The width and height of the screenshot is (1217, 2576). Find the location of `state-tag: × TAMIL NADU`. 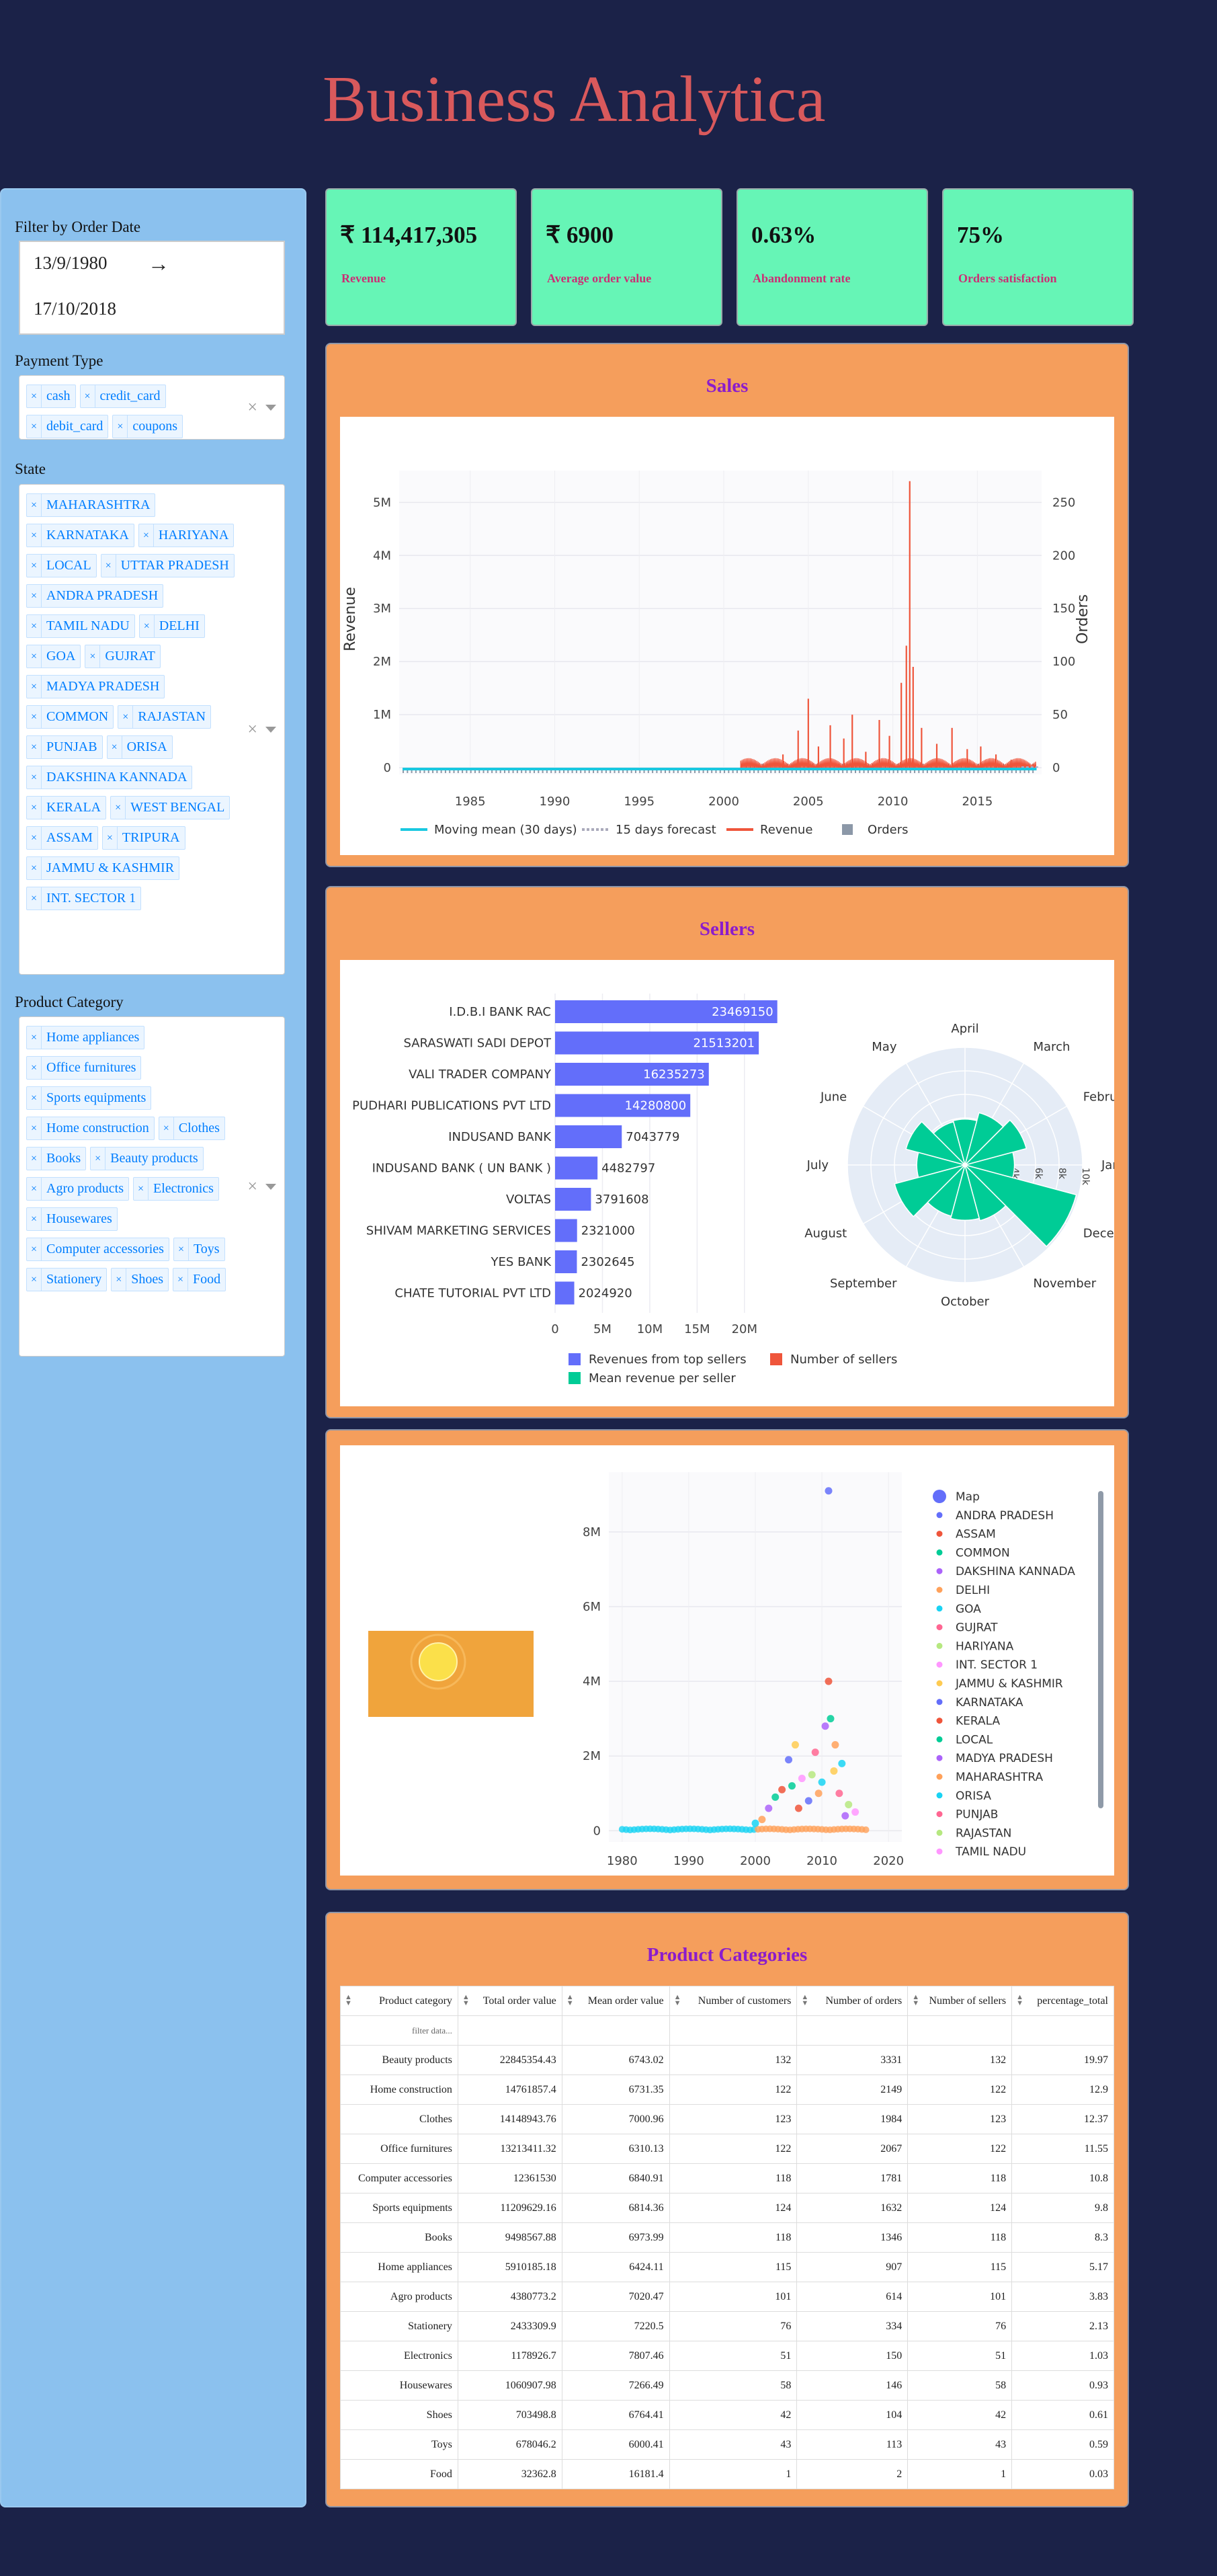

state-tag: × TAMIL NADU is located at coordinates (80, 626).